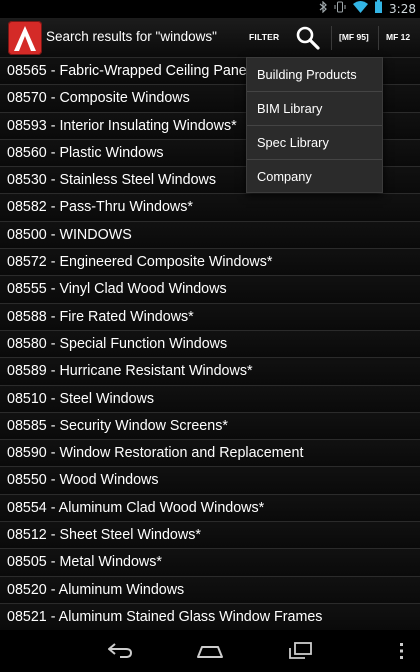 The width and height of the screenshot is (420, 672). I want to click on list-item: 08572 - Engineered Composite Windows*, so click(210, 263).